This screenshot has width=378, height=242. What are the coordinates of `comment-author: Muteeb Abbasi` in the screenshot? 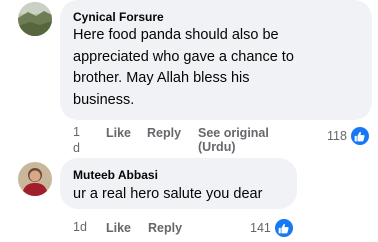 It's located at (115, 175).